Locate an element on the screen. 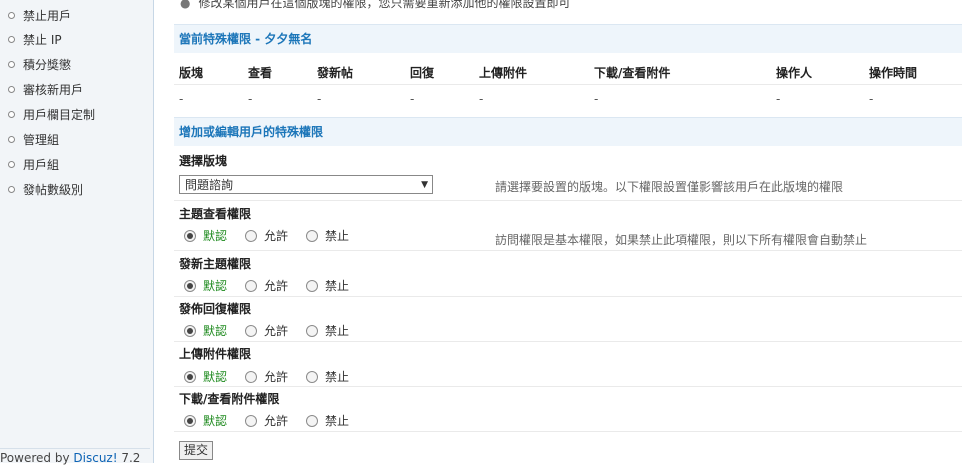  upload-permission-label: 上傳附件權限 is located at coordinates (215, 354).